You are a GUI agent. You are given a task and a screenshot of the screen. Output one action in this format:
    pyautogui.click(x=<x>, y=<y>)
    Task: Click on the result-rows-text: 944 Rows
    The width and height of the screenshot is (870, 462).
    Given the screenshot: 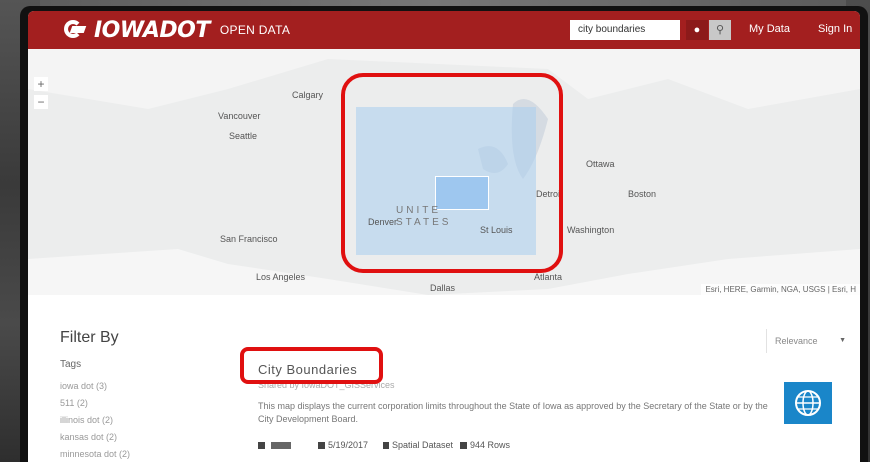 What is the action you would take?
    pyautogui.click(x=490, y=445)
    